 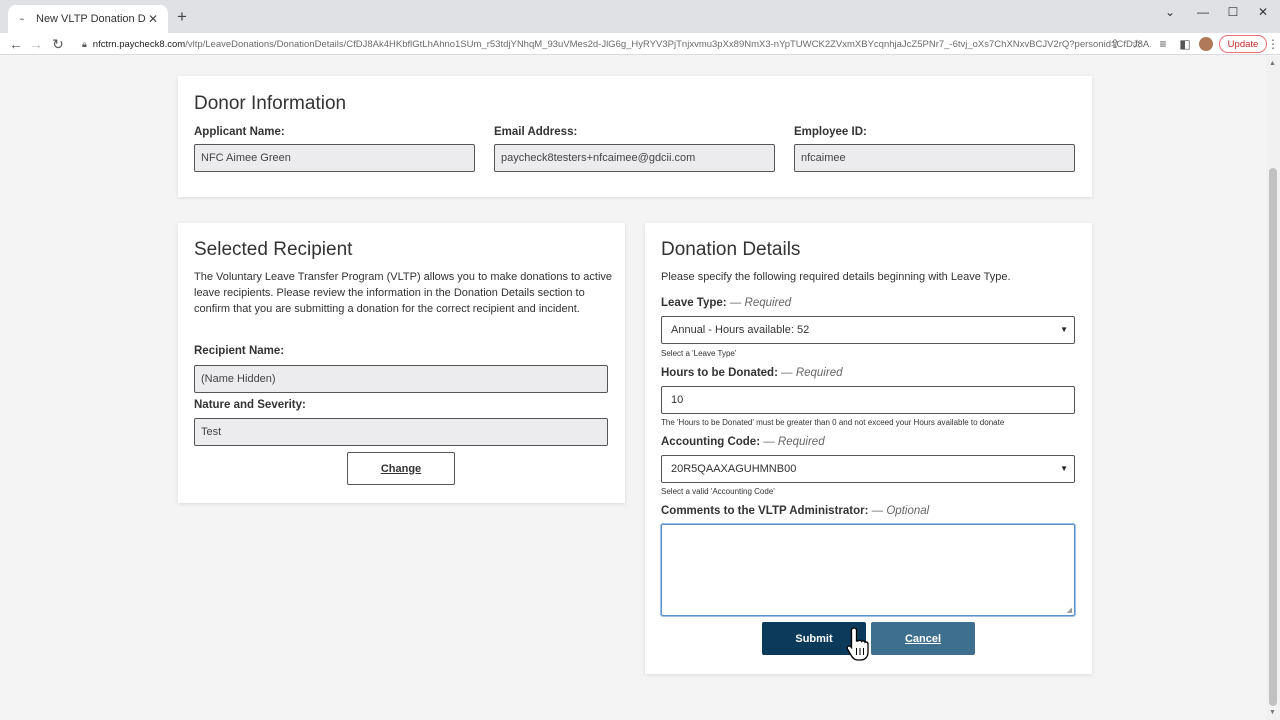 What do you see at coordinates (857, 644) in the screenshot?
I see `hand-pointer-cursor-icon` at bounding box center [857, 644].